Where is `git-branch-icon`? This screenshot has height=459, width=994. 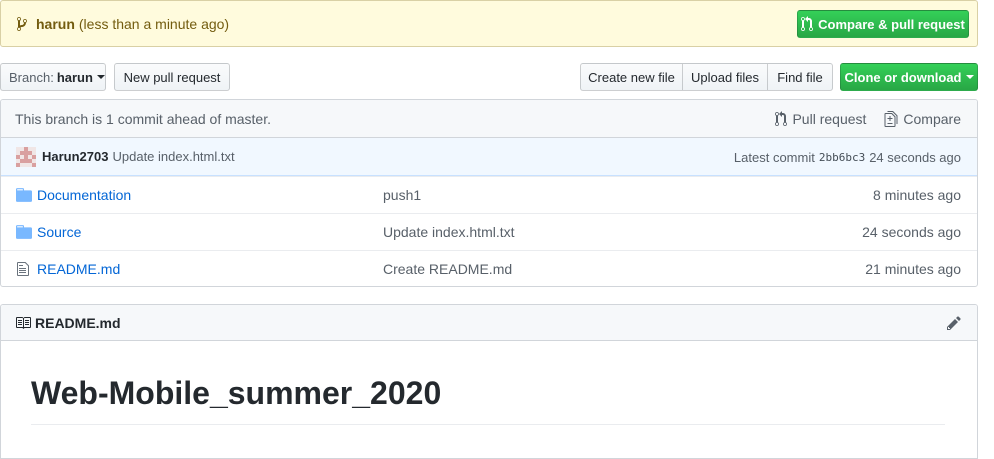
git-branch-icon is located at coordinates (23, 24).